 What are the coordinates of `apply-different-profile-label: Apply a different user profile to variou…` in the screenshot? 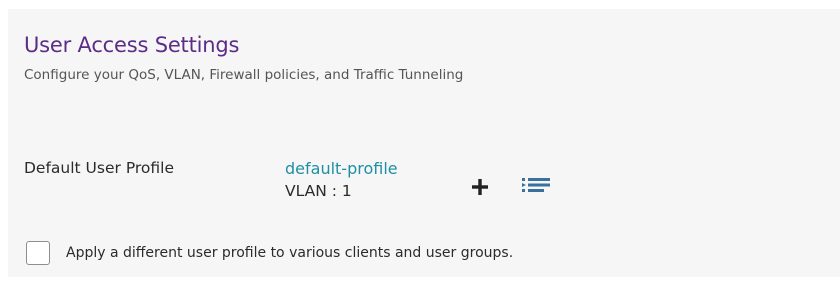 It's located at (289, 253).